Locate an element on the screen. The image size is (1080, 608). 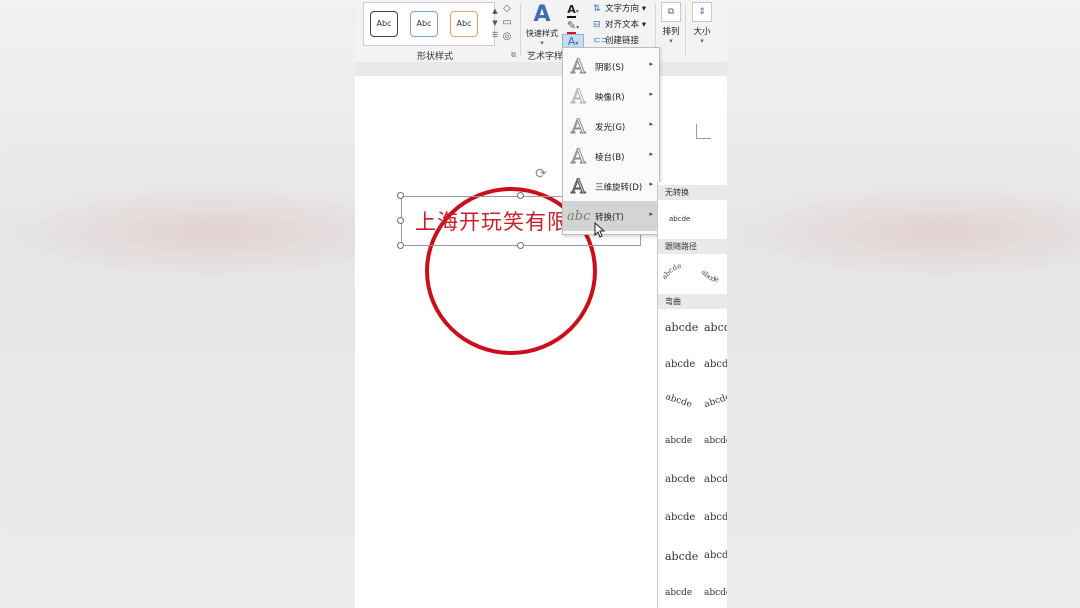
margin-corner-mark is located at coordinates (703, 131).